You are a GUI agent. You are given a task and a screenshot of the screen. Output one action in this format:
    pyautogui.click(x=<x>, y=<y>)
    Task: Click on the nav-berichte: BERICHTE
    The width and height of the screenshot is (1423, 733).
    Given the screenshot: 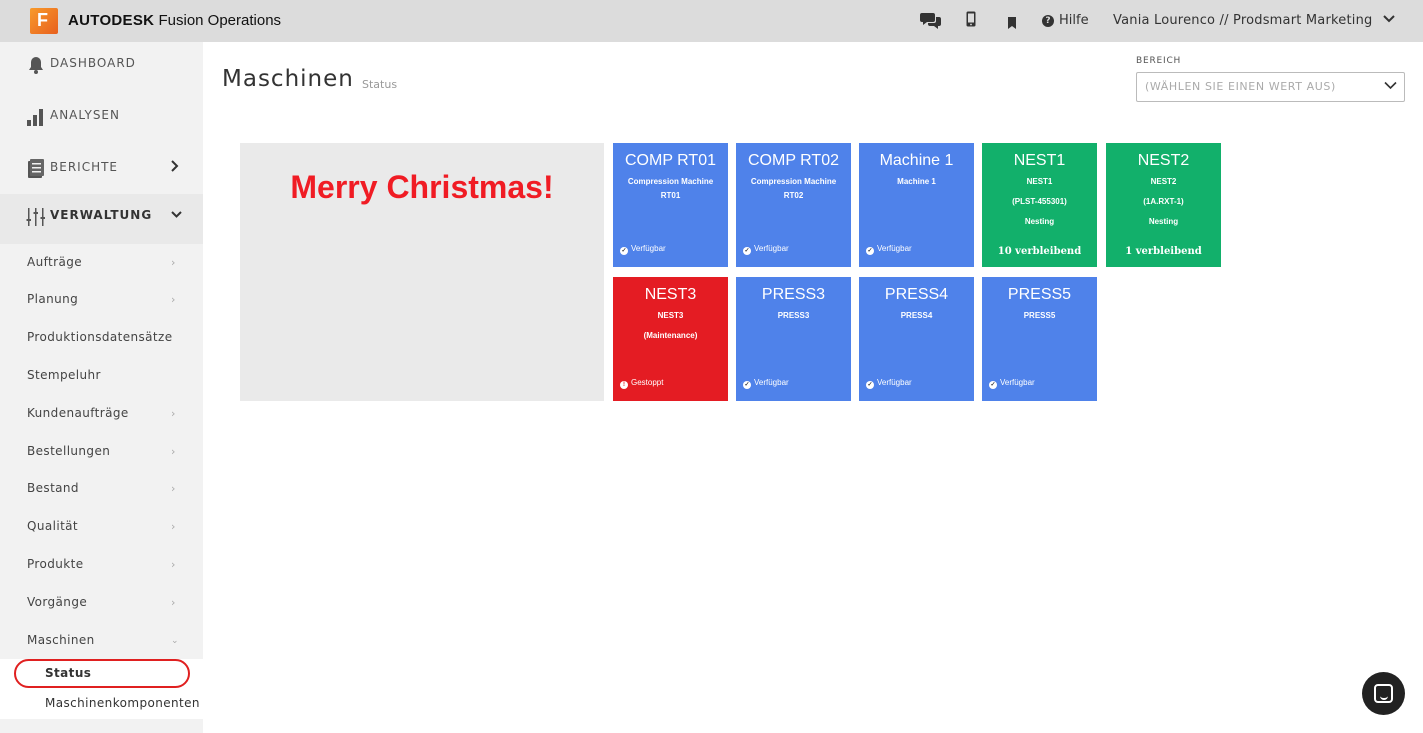 What is the action you would take?
    pyautogui.click(x=101, y=171)
    